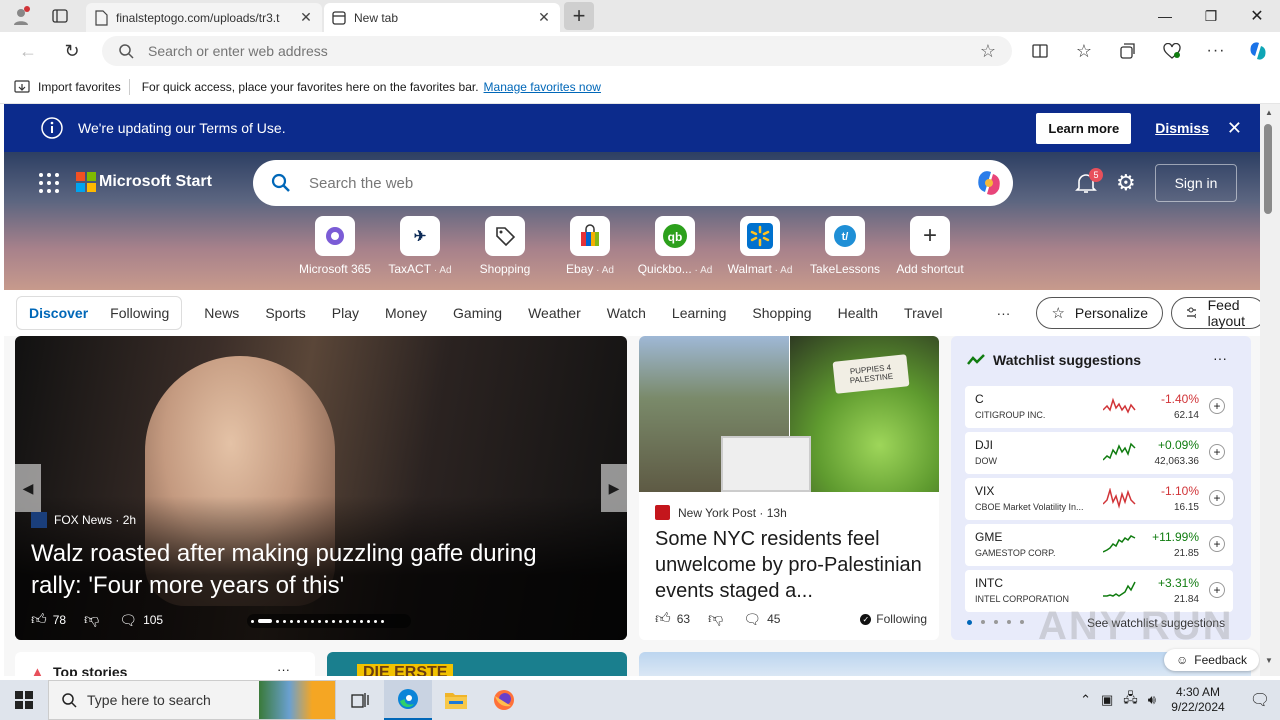  Describe the element at coordinates (1257, 16) in the screenshot. I see `close-window-button: ✕` at that location.